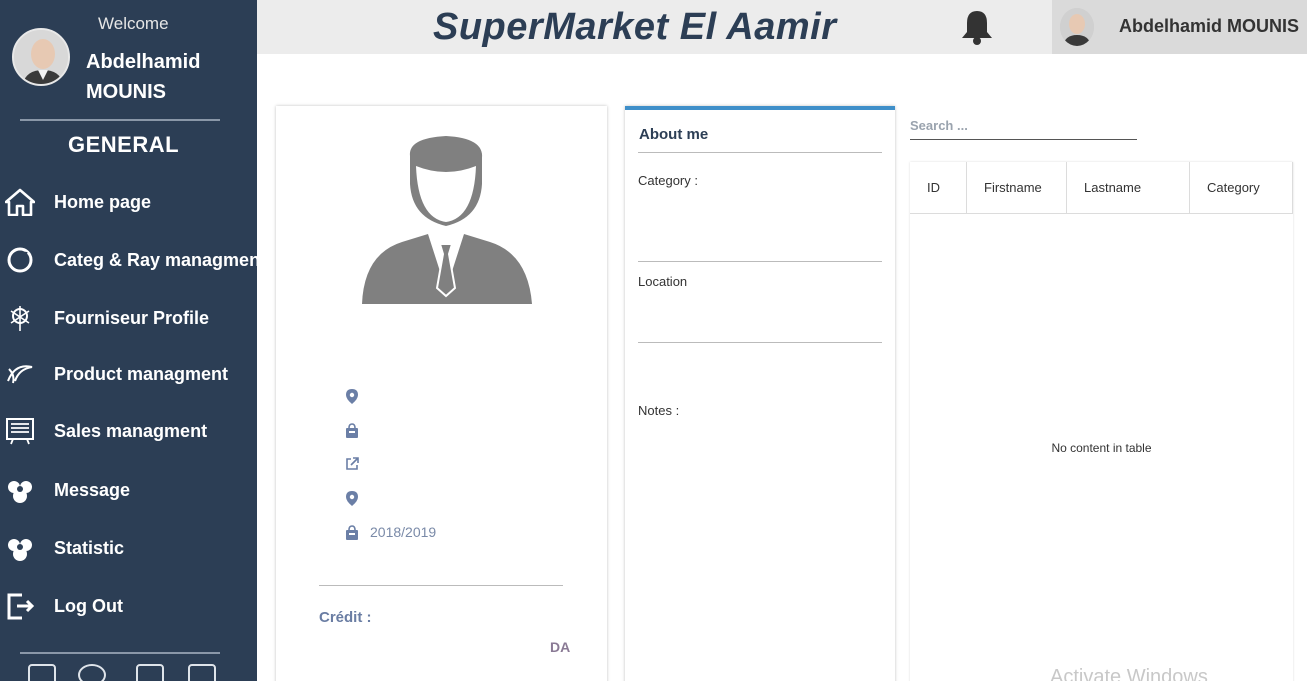 This screenshot has height=681, width=1307. What do you see at coordinates (447, 216) in the screenshot?
I see `profile-picture` at bounding box center [447, 216].